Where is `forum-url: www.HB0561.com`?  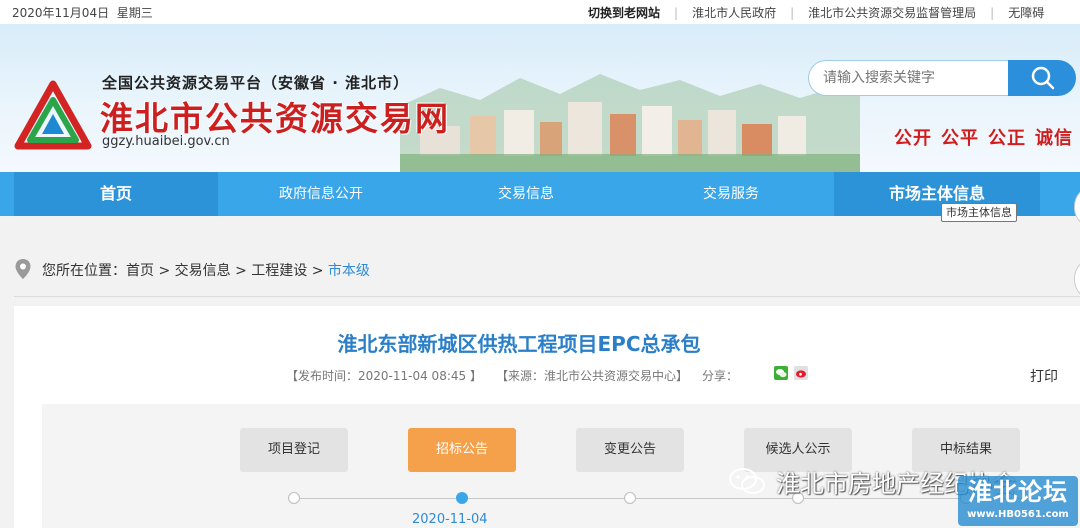
forum-url: www.HB0561.com is located at coordinates (1018, 514).